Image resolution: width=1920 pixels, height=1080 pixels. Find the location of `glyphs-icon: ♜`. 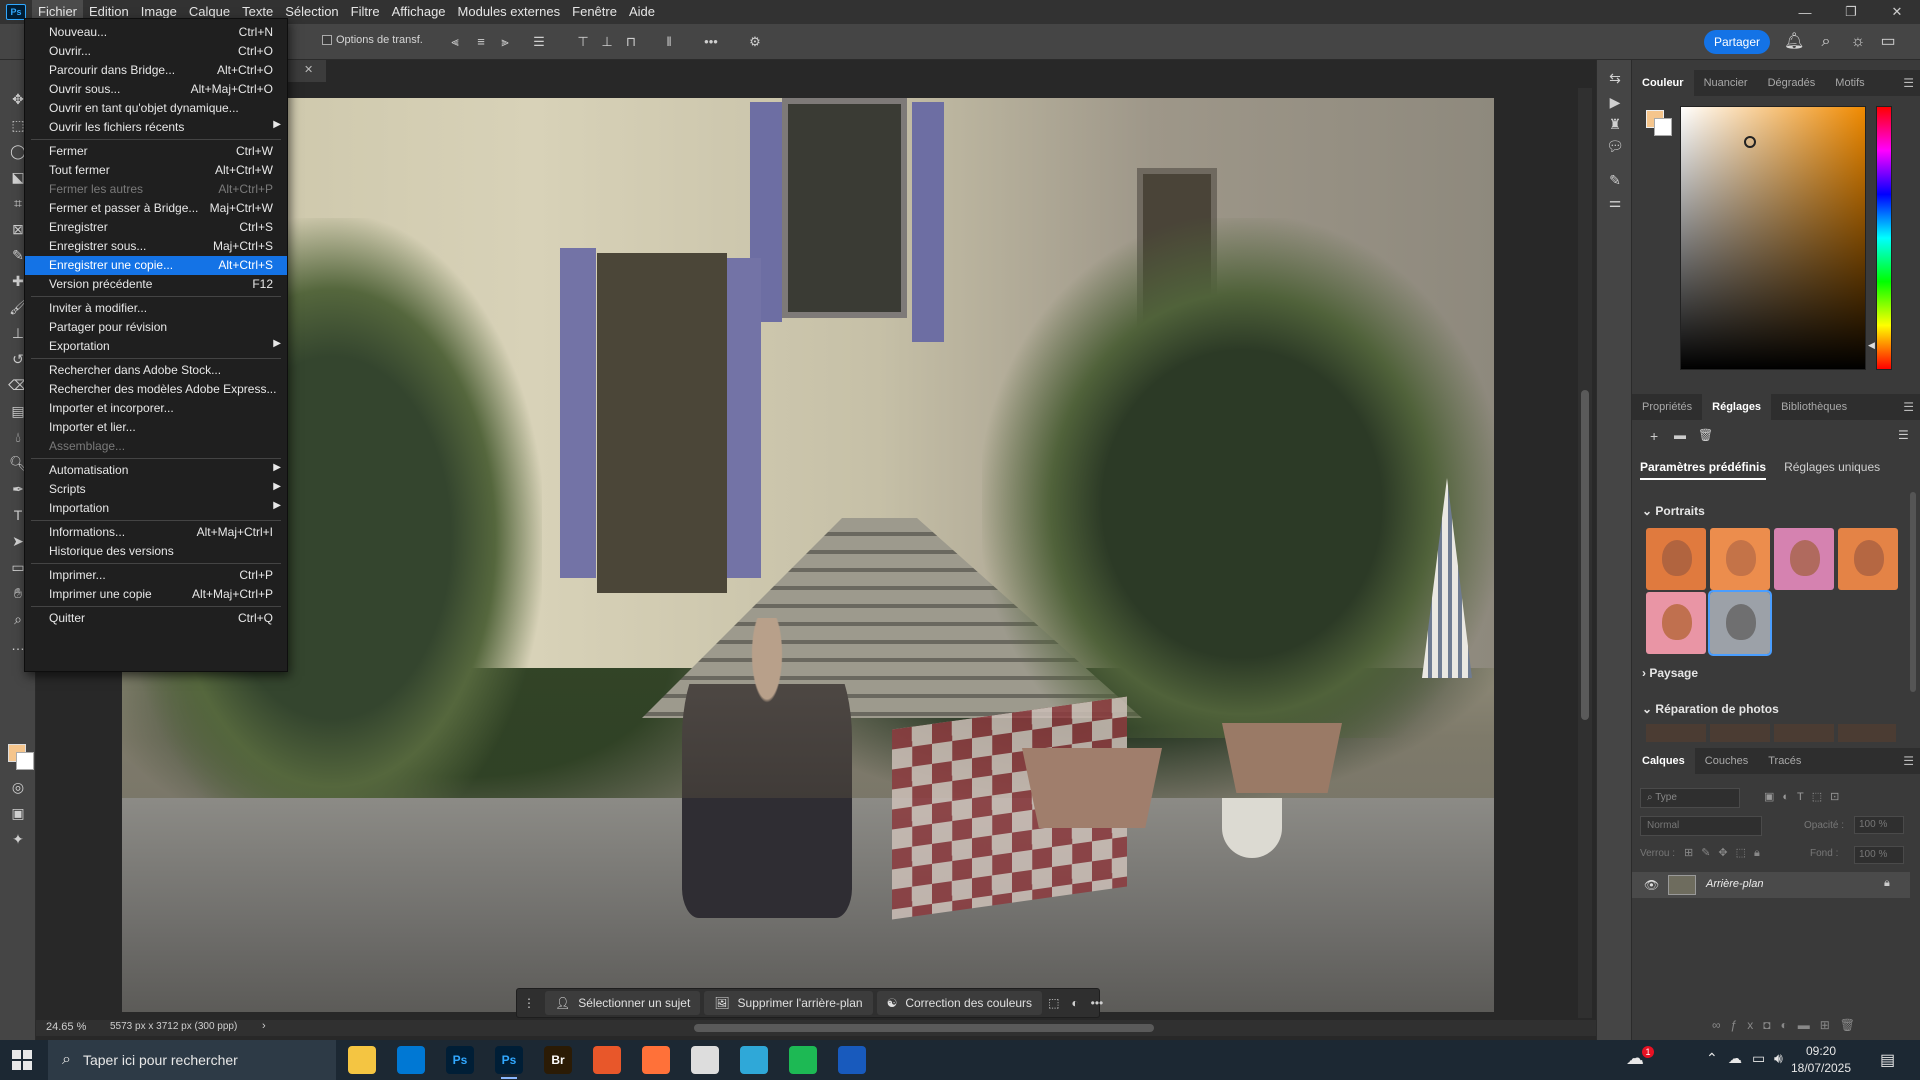

glyphs-icon: ♜ is located at coordinates (1615, 124).